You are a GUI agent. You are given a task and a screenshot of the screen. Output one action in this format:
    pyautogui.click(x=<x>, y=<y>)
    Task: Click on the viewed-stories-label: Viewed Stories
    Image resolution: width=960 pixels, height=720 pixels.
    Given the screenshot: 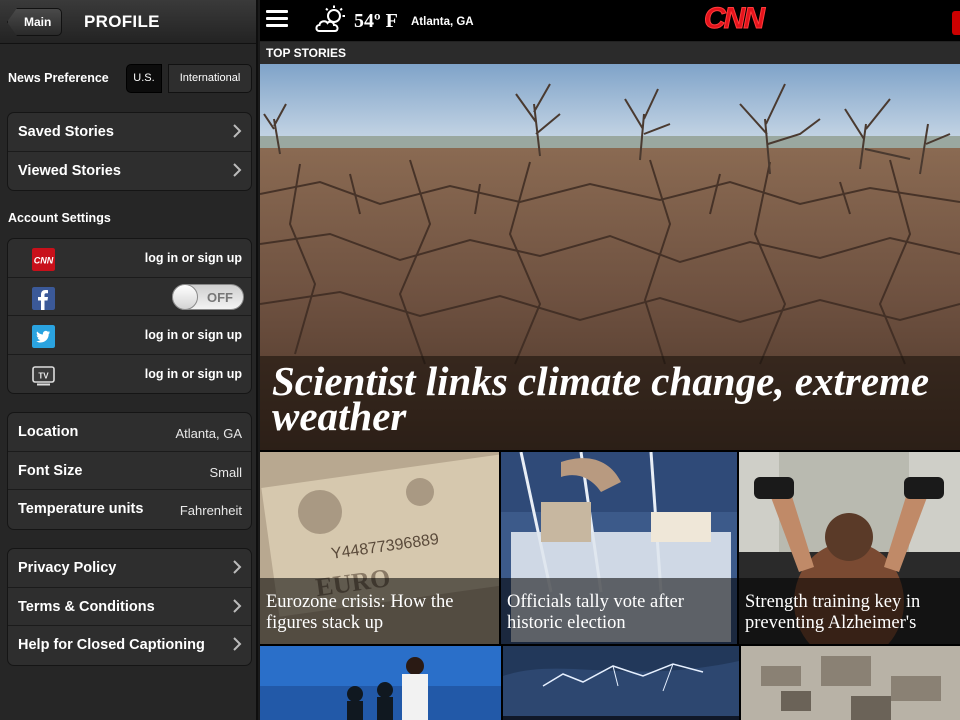 What is the action you would take?
    pyautogui.click(x=69, y=170)
    